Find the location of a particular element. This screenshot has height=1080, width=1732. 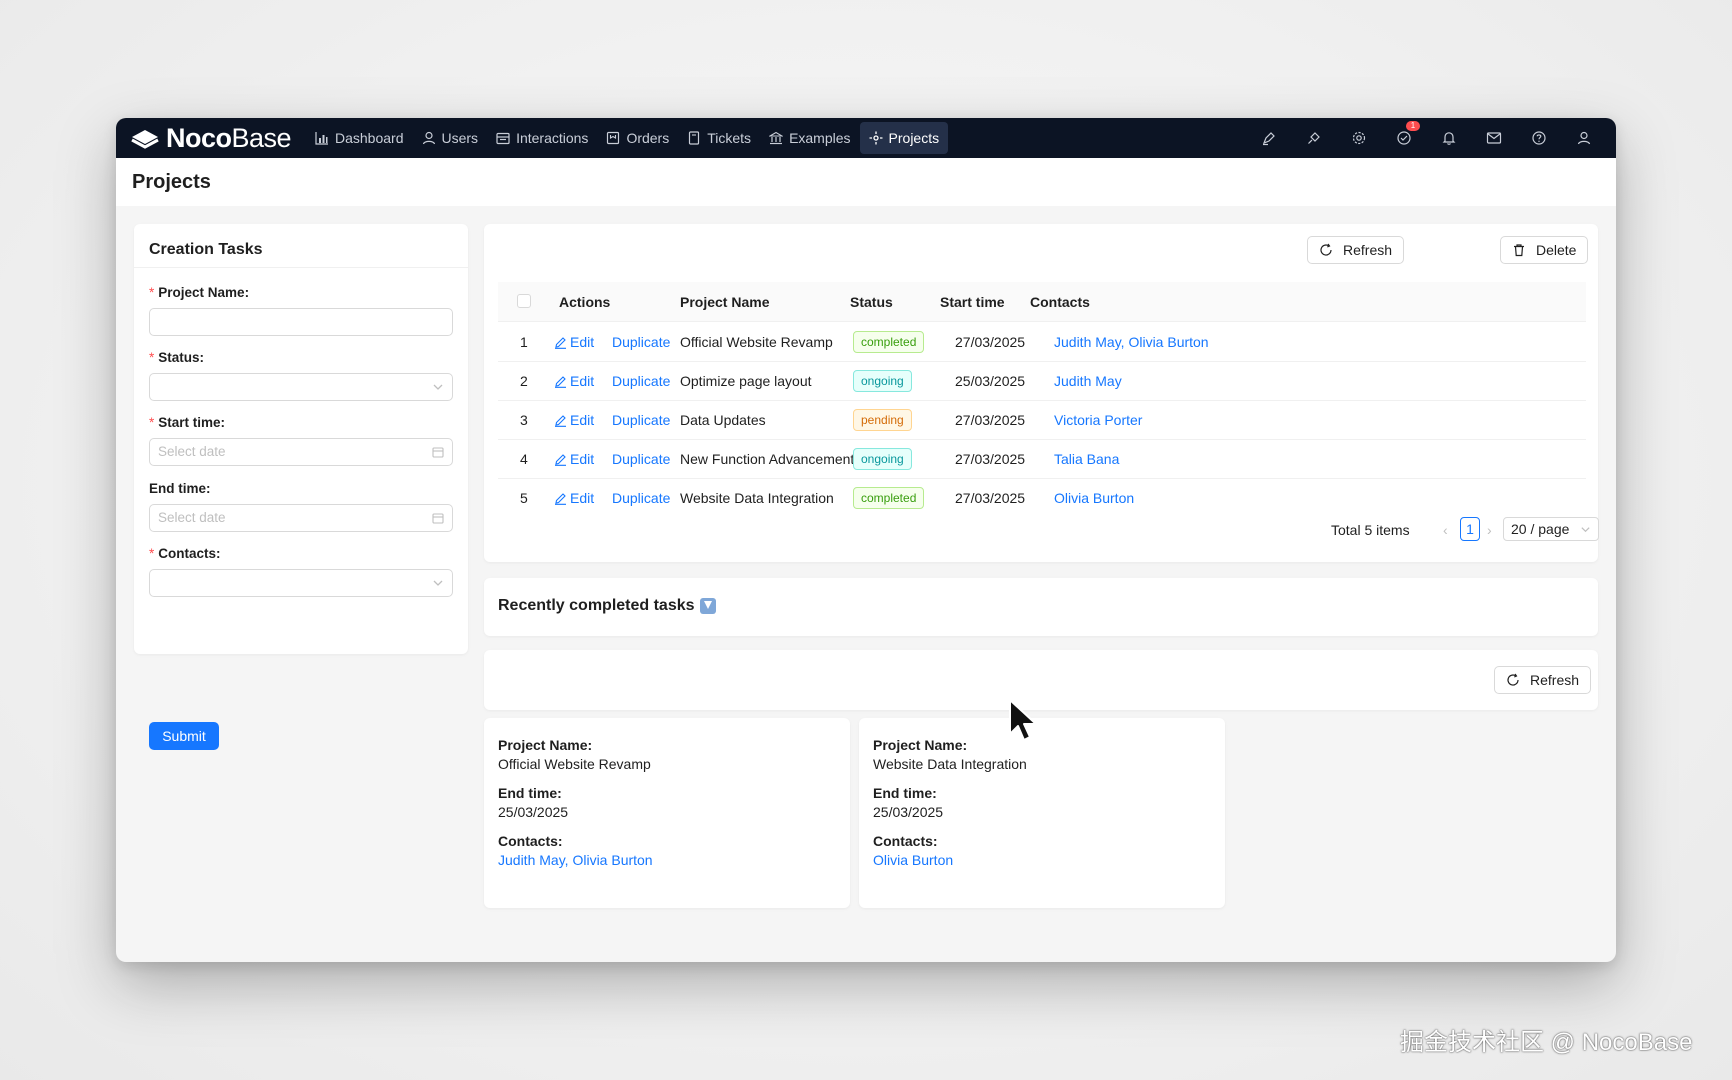

nav-item-examples: Examples is located at coordinates (809, 138).